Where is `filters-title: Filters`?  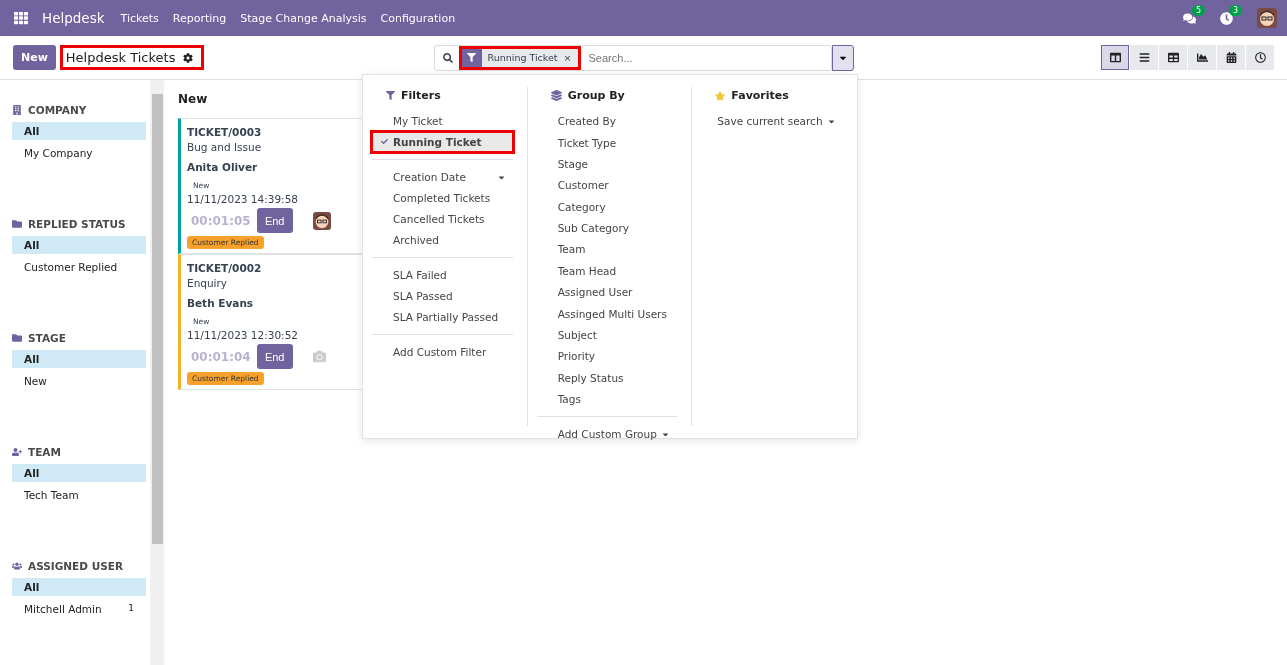 filters-title: Filters is located at coordinates (421, 95).